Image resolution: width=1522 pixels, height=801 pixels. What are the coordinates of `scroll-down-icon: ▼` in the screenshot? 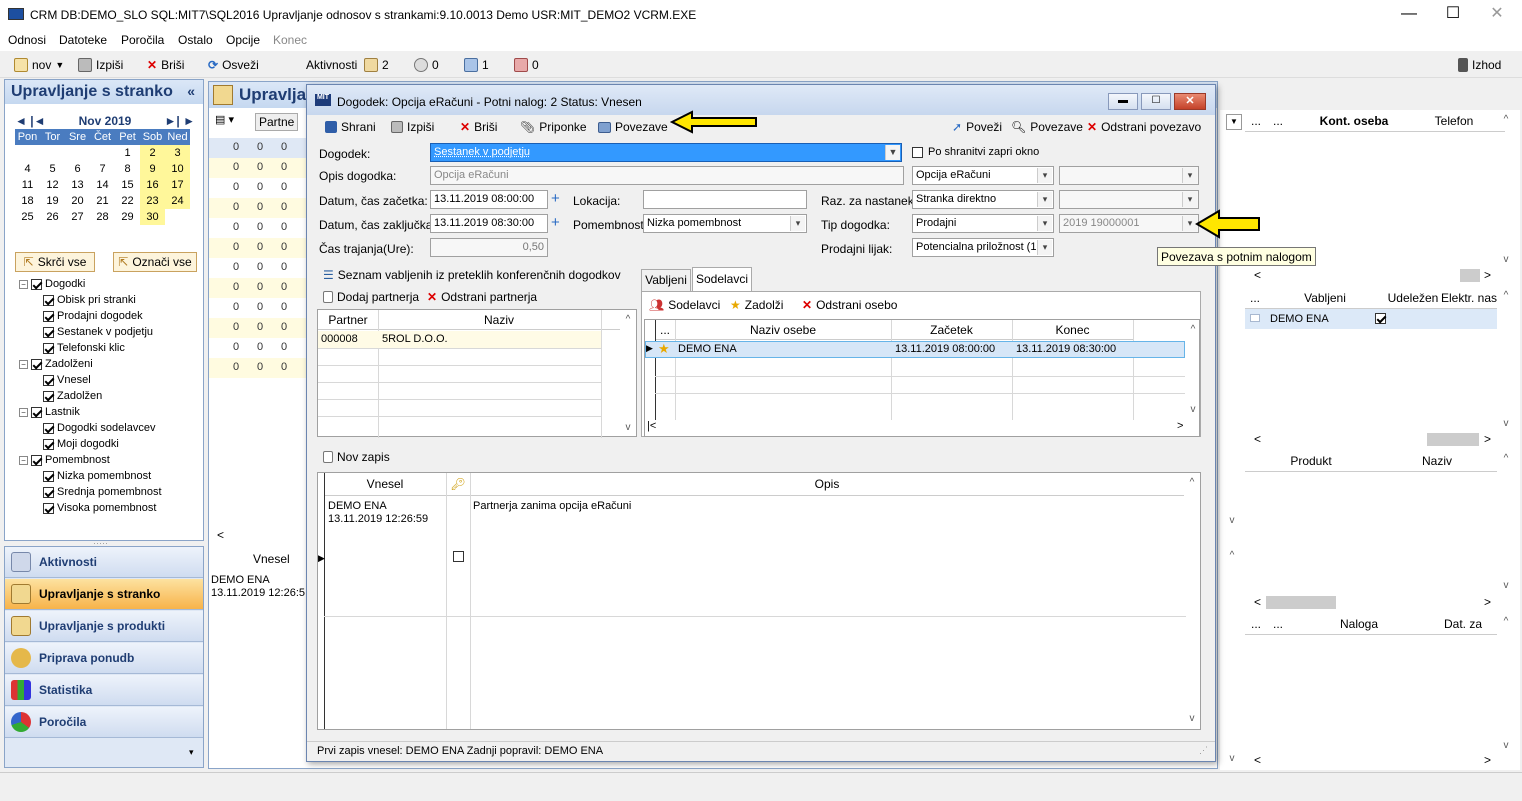 It's located at (1234, 122).